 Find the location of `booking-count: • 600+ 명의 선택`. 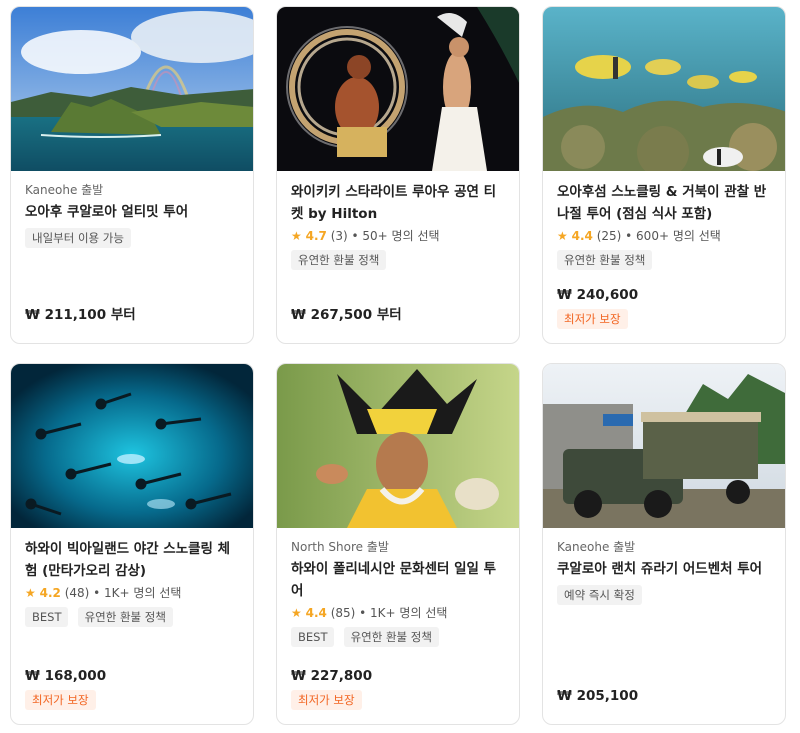

booking-count: • 600+ 명의 선택 is located at coordinates (673, 236).